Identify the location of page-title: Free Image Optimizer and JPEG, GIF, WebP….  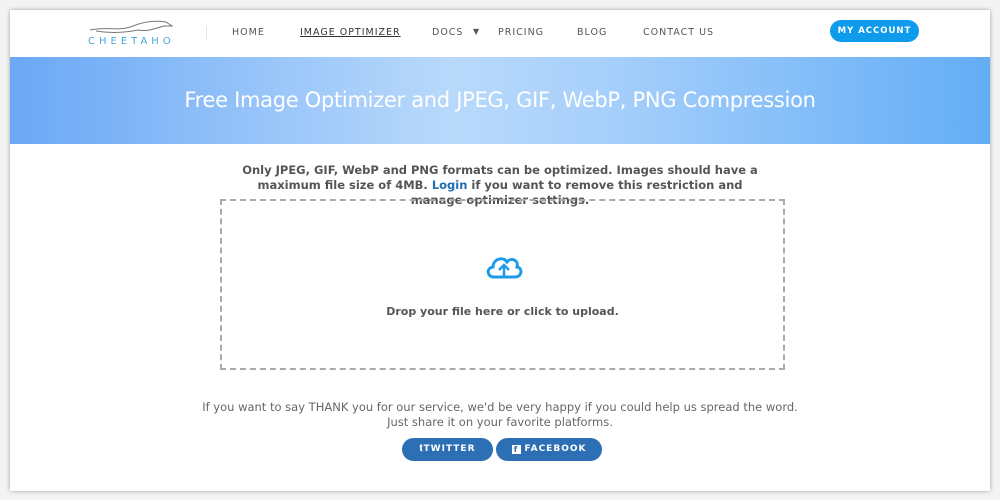
(500, 100).